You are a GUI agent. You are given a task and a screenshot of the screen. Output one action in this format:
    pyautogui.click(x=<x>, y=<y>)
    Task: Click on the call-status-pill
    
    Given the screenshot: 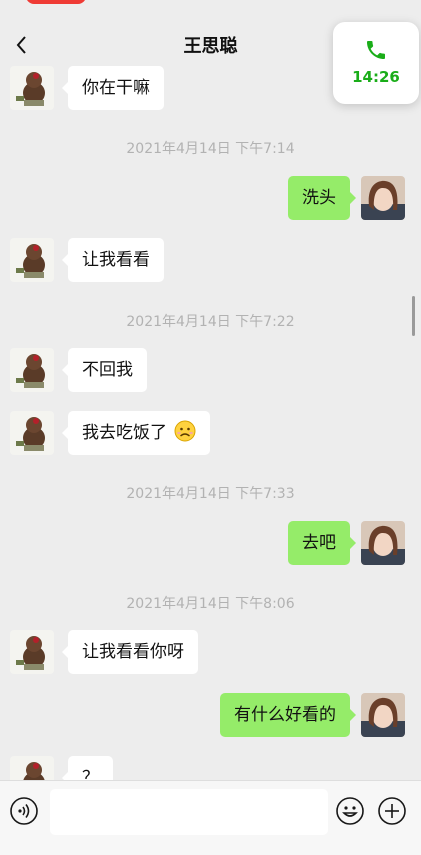 What is the action you would take?
    pyautogui.click(x=56, y=2)
    